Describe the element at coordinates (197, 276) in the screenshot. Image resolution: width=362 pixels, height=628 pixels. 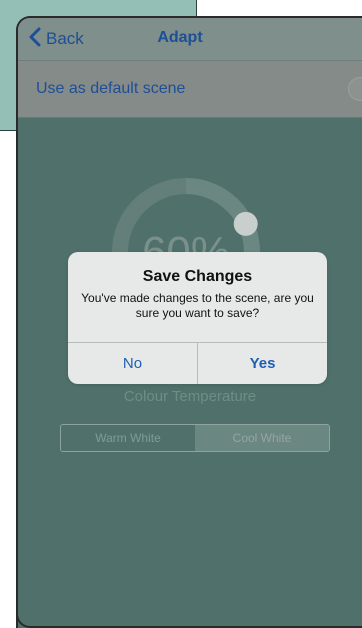
I see `dialog-title: Save Changes` at that location.